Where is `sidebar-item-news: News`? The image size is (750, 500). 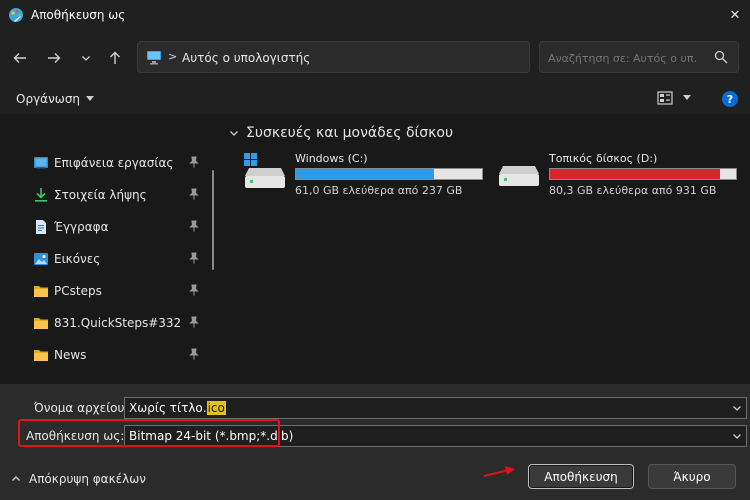 sidebar-item-news: News is located at coordinates (108, 355).